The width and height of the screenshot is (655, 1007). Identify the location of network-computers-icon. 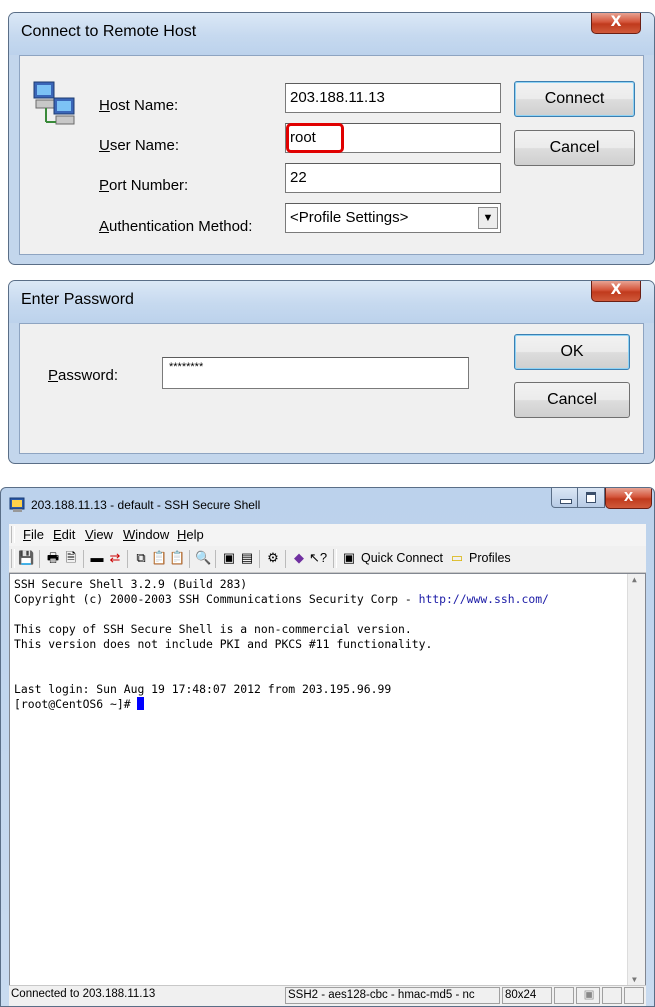
(54, 103).